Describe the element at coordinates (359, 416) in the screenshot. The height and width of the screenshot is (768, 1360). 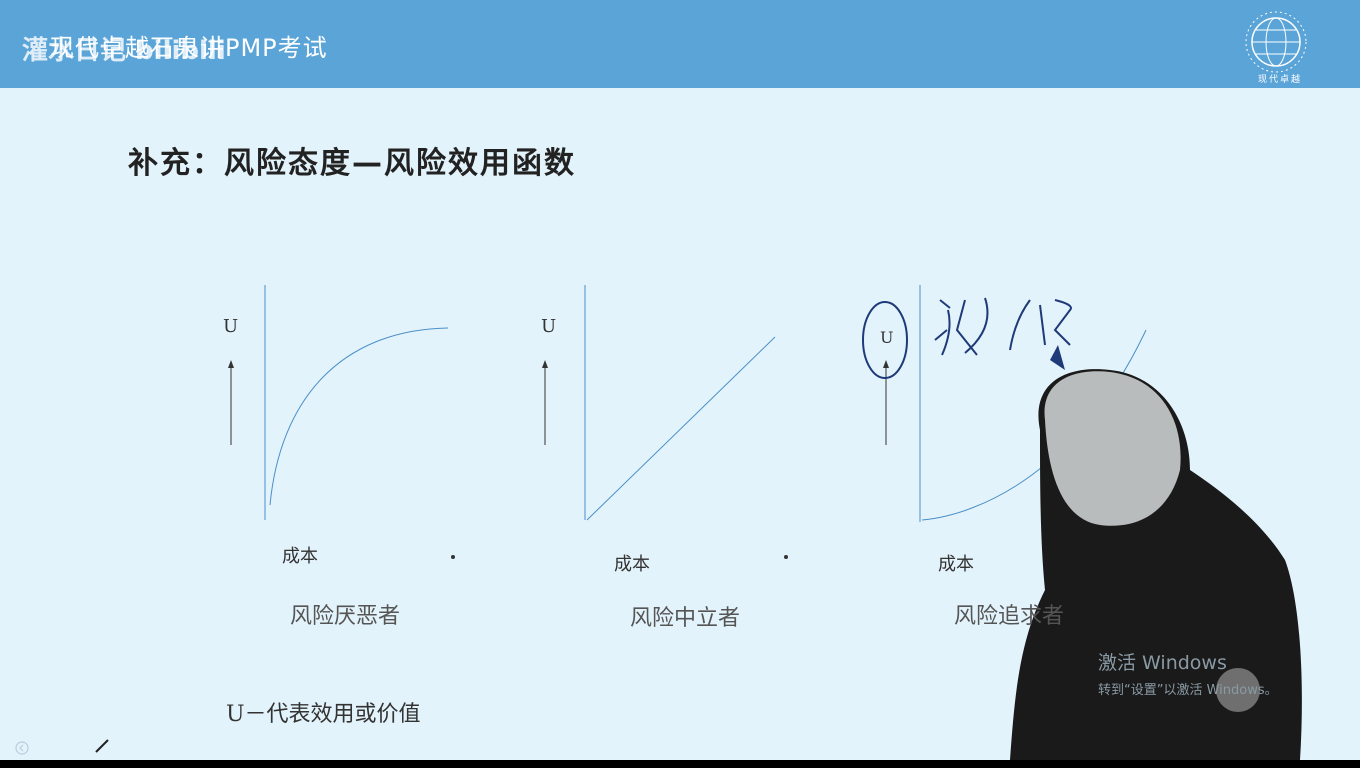
I see `utility-curve` at that location.